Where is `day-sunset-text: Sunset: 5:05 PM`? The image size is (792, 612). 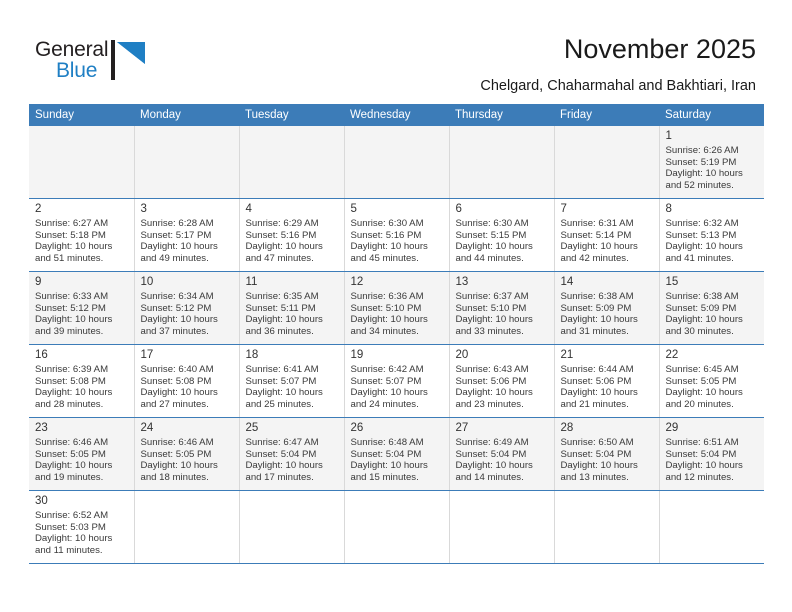
day-sunset-text: Sunset: 5:05 PM is located at coordinates (176, 454).